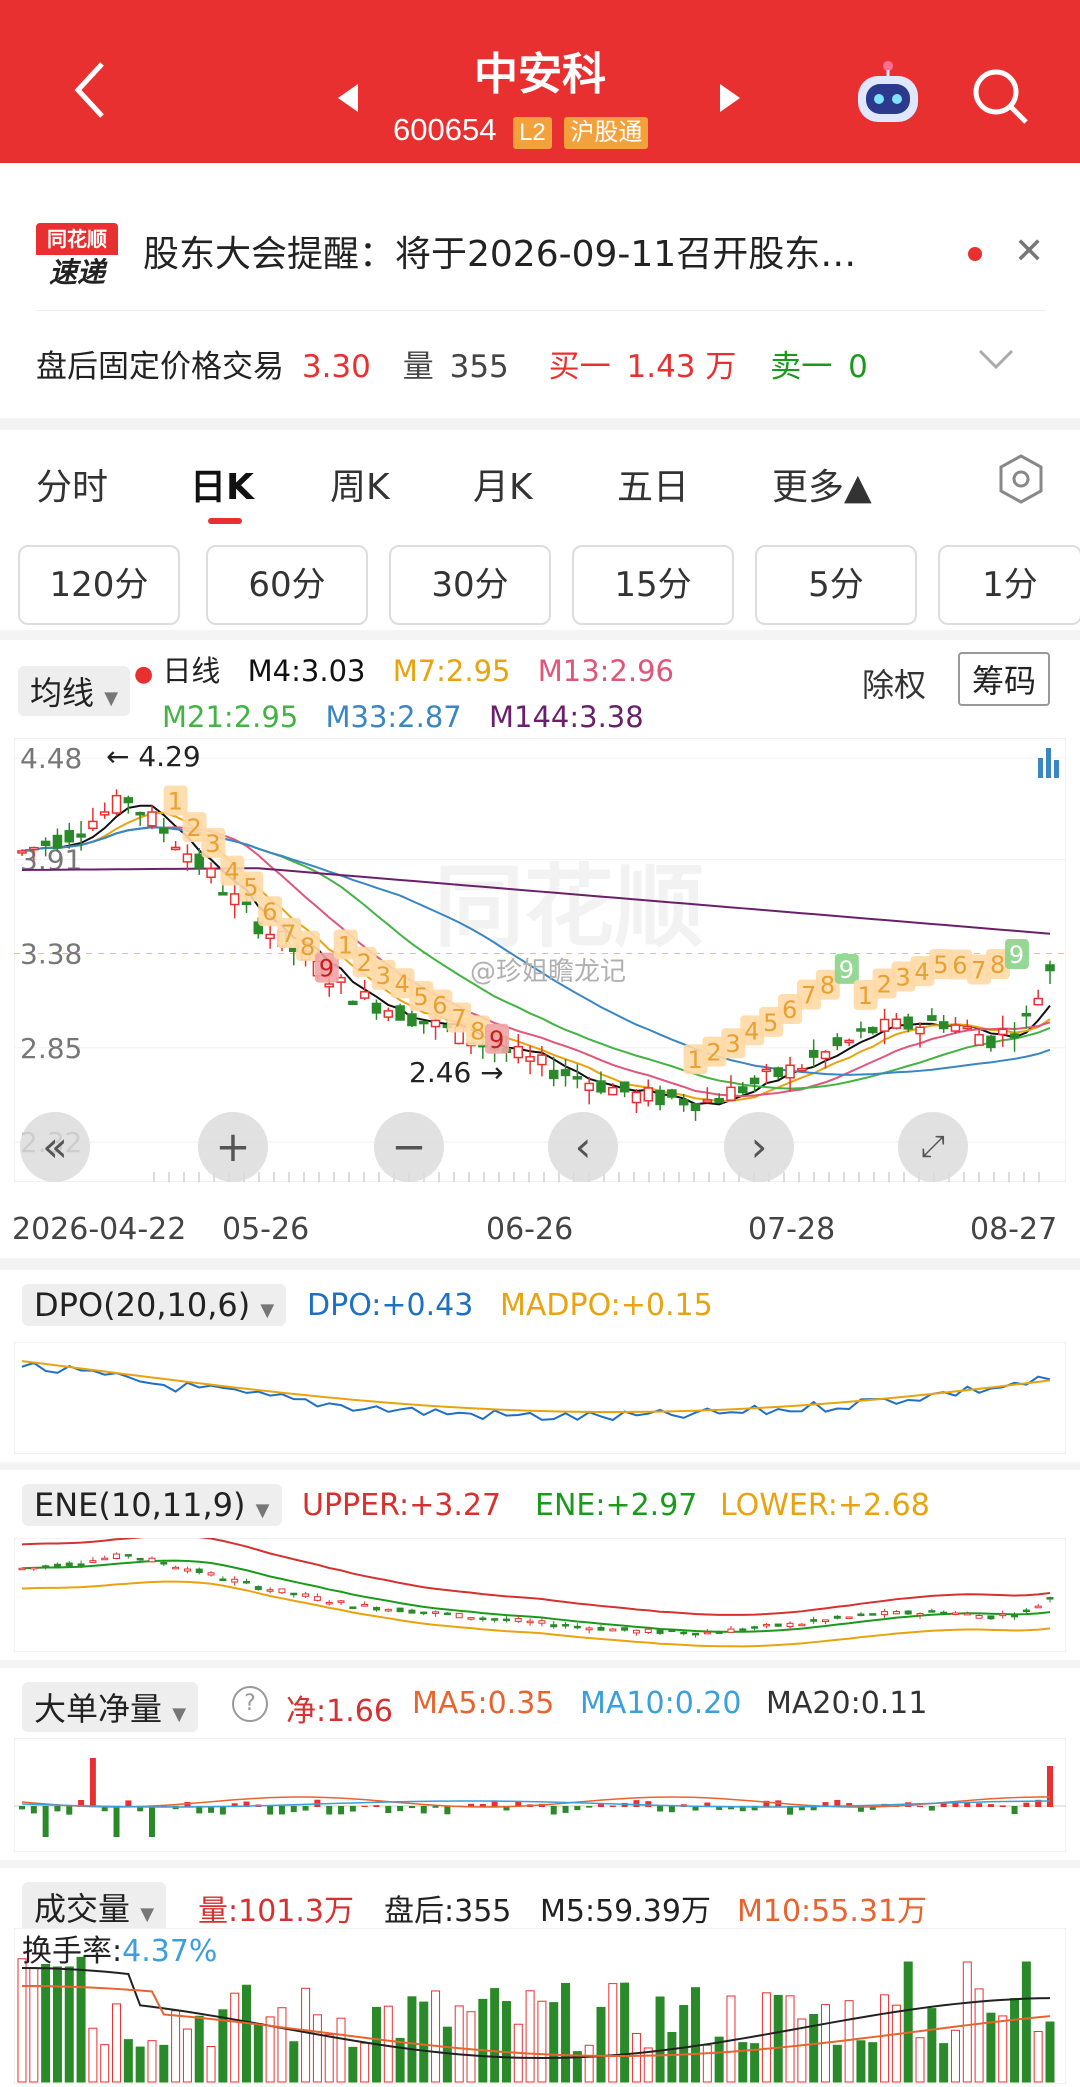  I want to click on tab-more: 更多▲, so click(822, 484).